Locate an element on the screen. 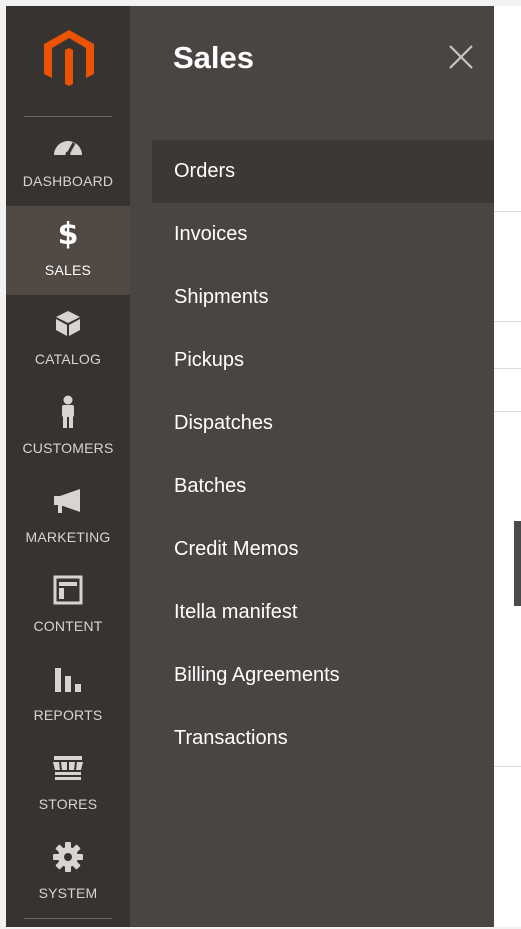 This screenshot has width=521, height=929. sidebar-item-label: SYSTEM is located at coordinates (68, 893).